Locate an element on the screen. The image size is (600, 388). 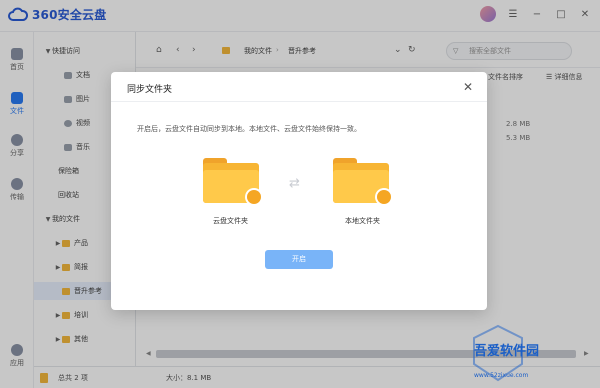
local-folder-label: 本地文件夹 is located at coordinates (362, 221).